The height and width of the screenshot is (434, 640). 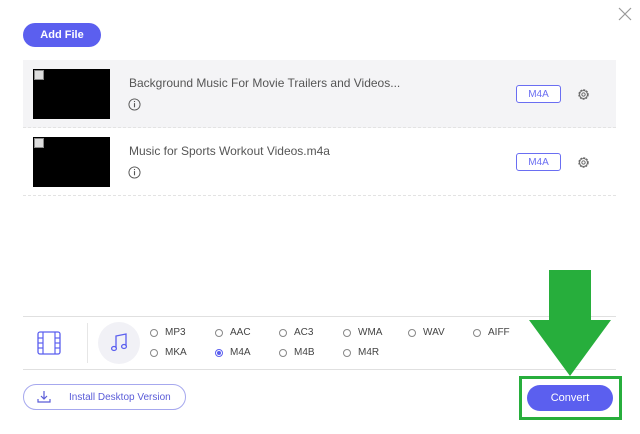 I want to click on add-file-button: Add File, so click(x=62, y=35).